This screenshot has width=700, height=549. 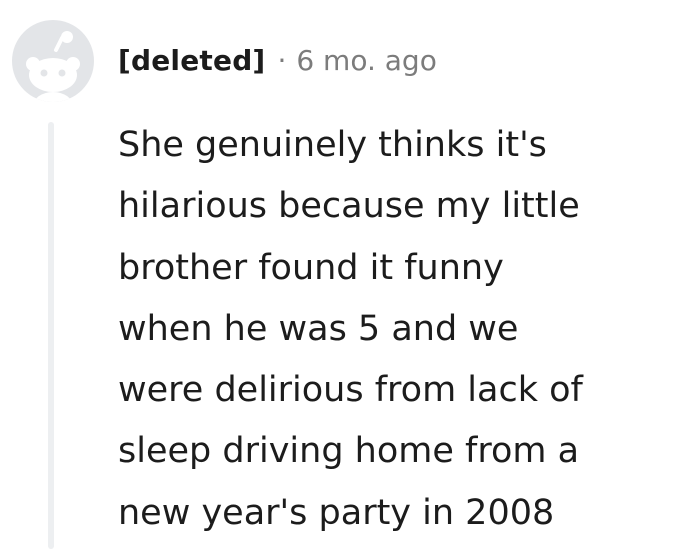 What do you see at coordinates (366, 60) in the screenshot?
I see `timestamp: 6 mo. ago` at bounding box center [366, 60].